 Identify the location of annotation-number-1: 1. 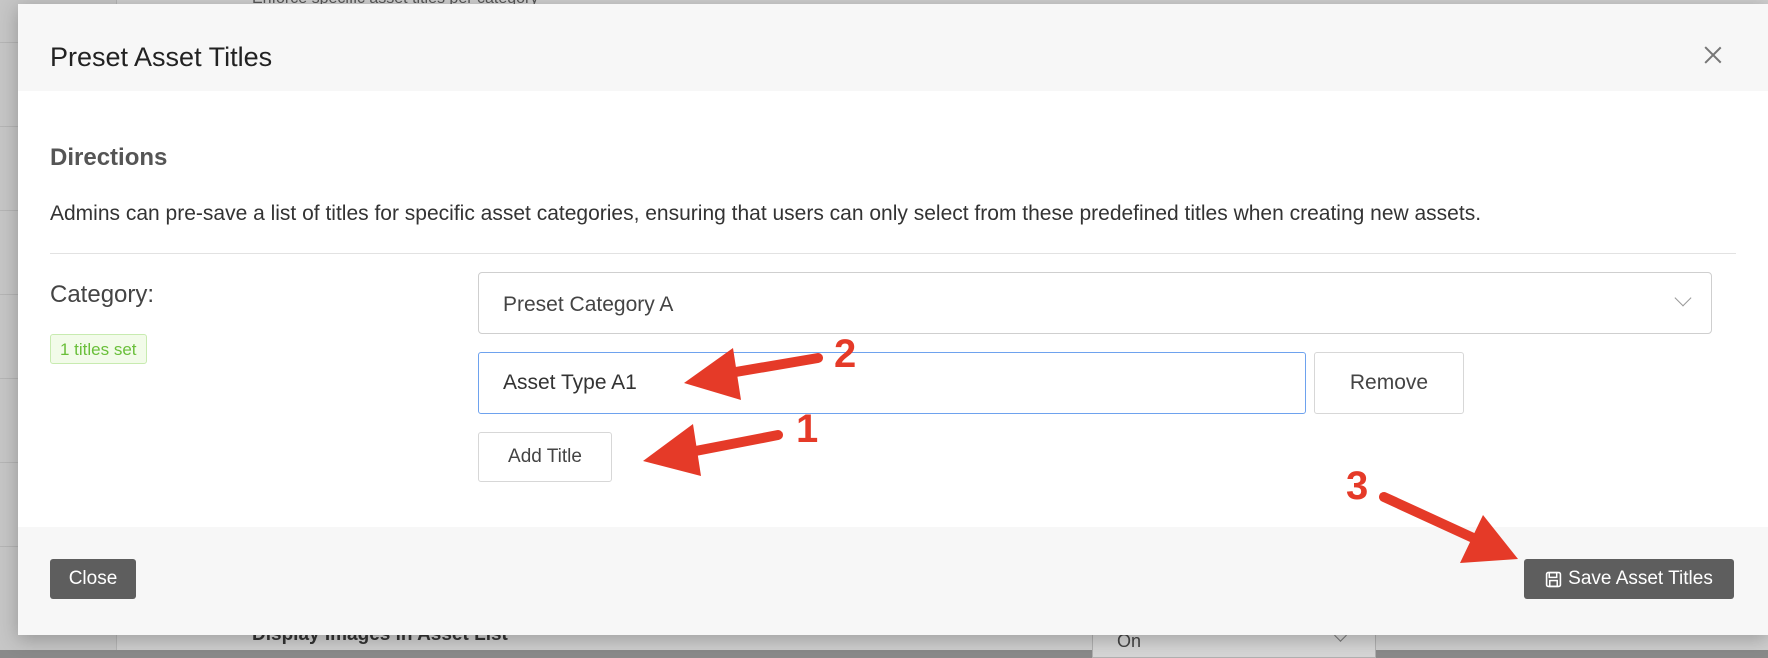
(807, 429).